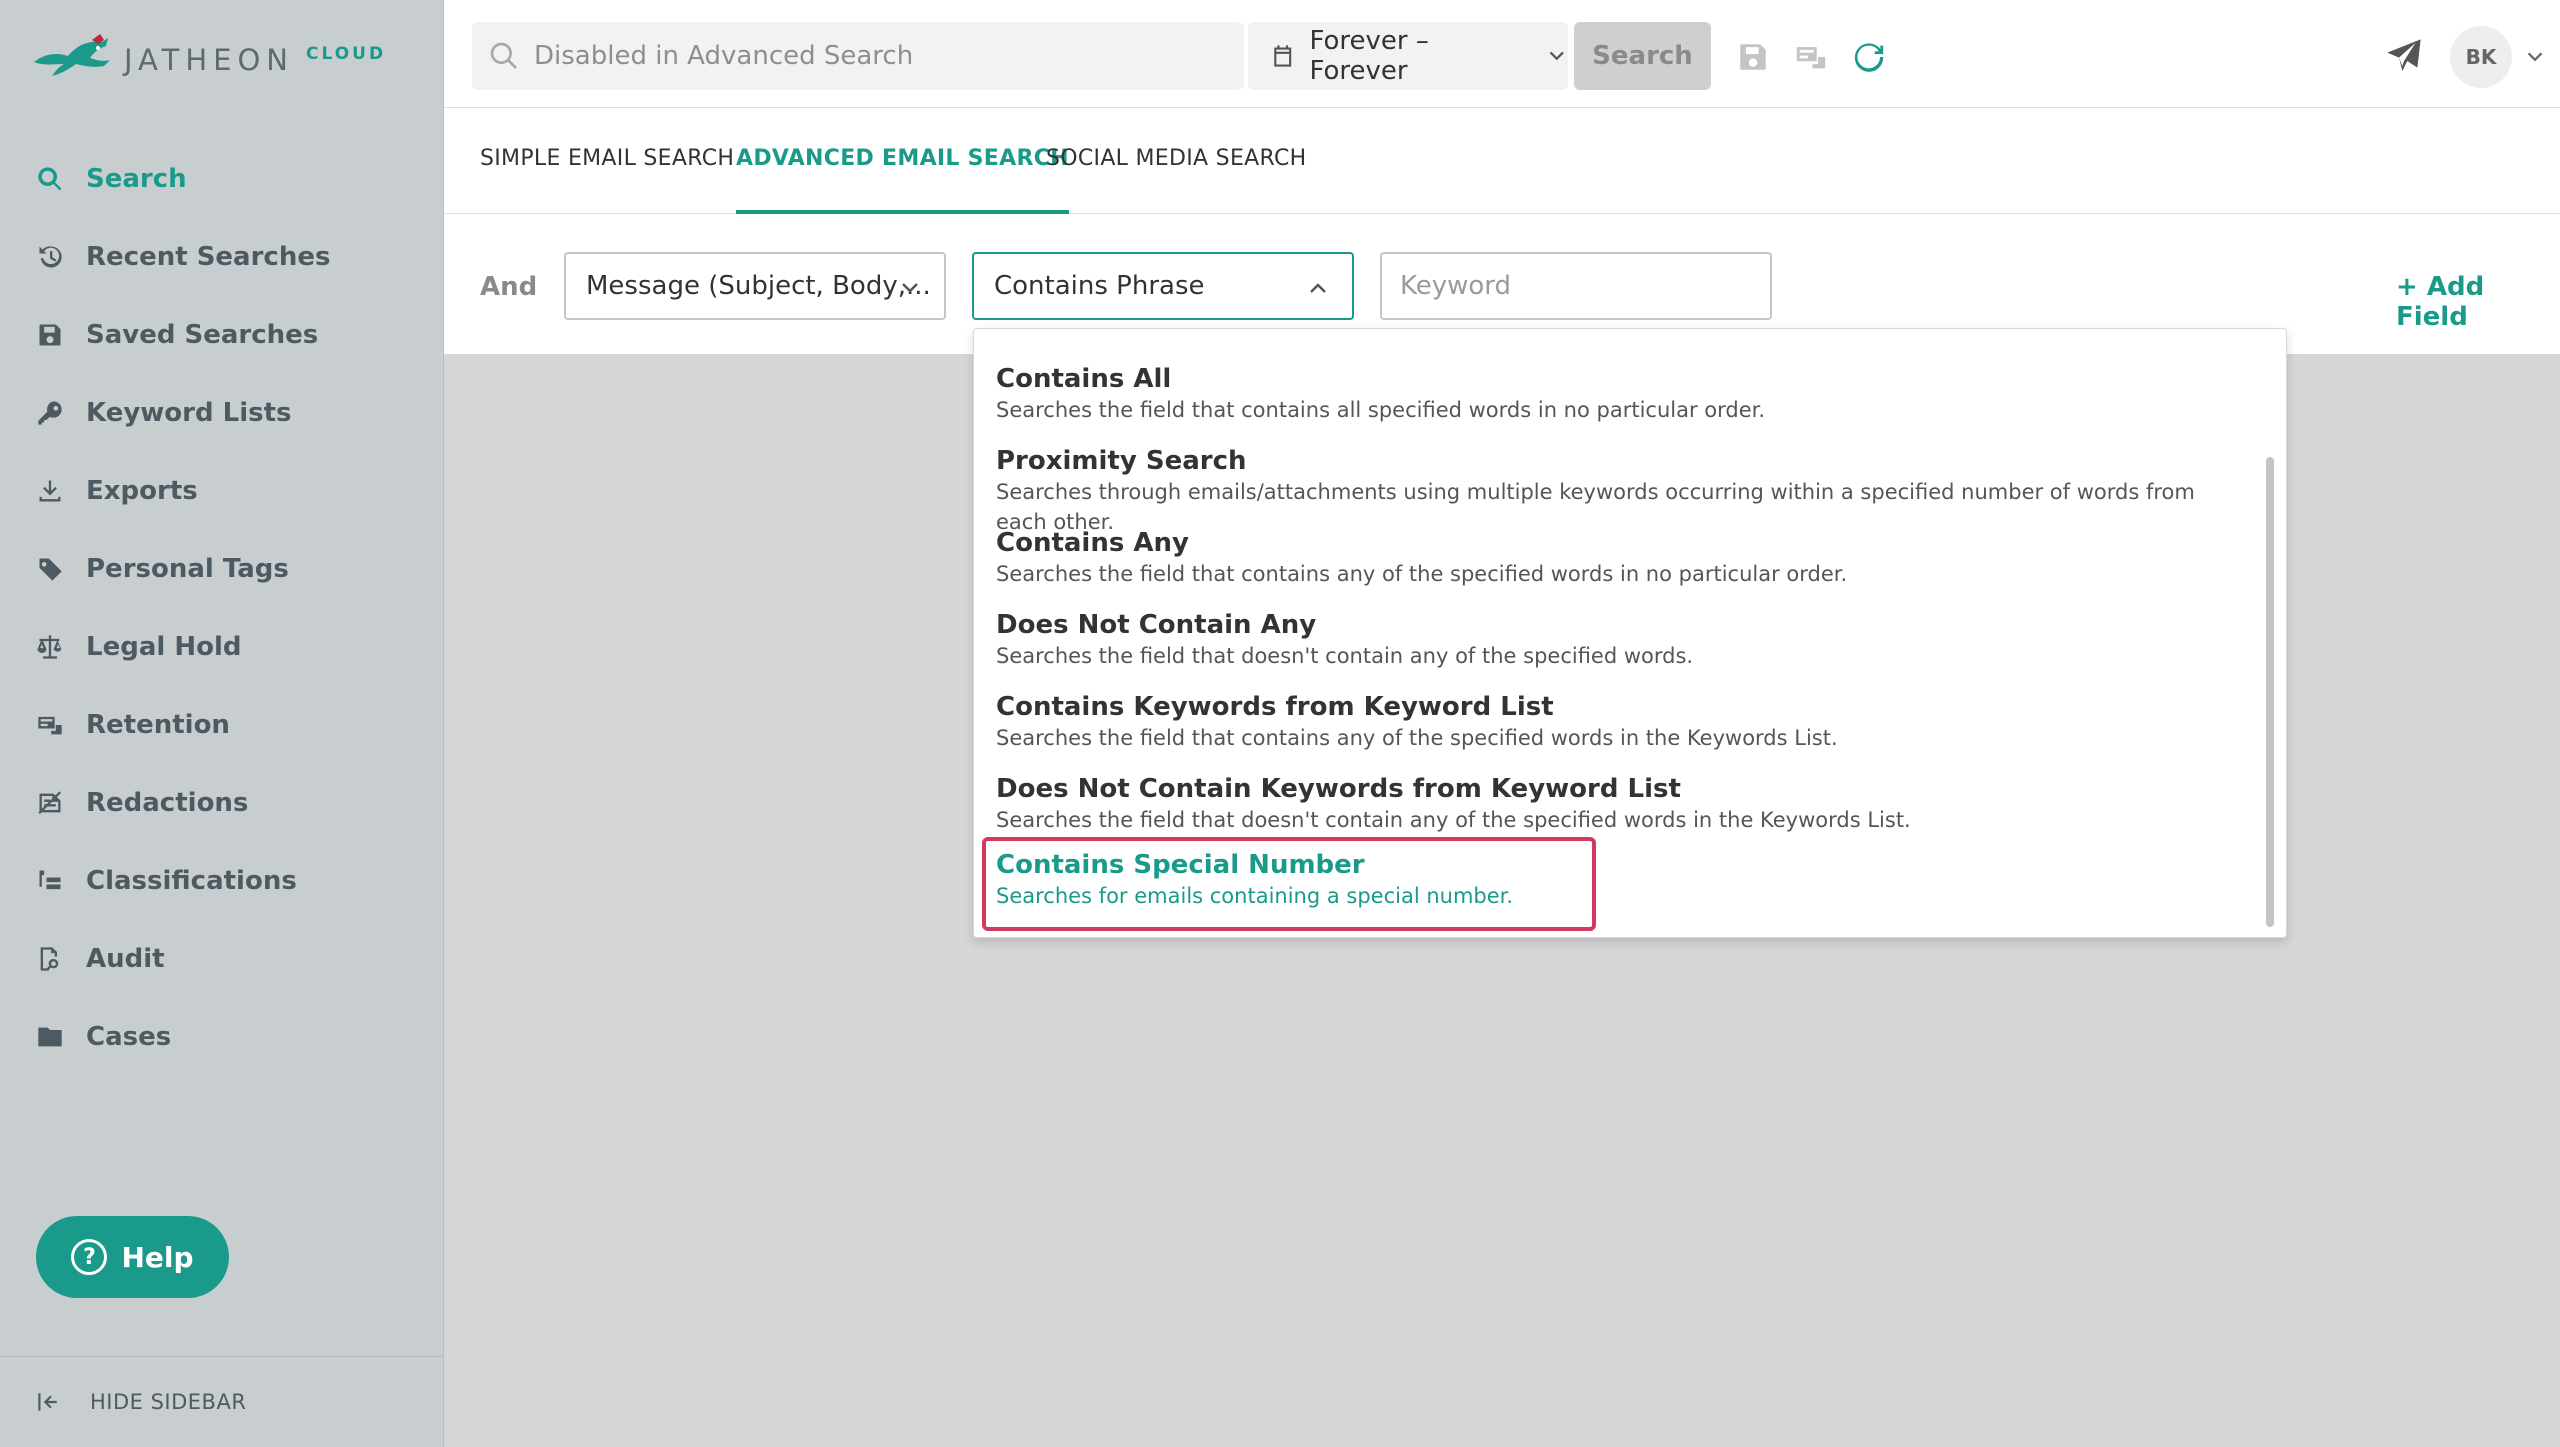  What do you see at coordinates (208, 257) in the screenshot?
I see `sidebar-item-label: Recent Searches` at bounding box center [208, 257].